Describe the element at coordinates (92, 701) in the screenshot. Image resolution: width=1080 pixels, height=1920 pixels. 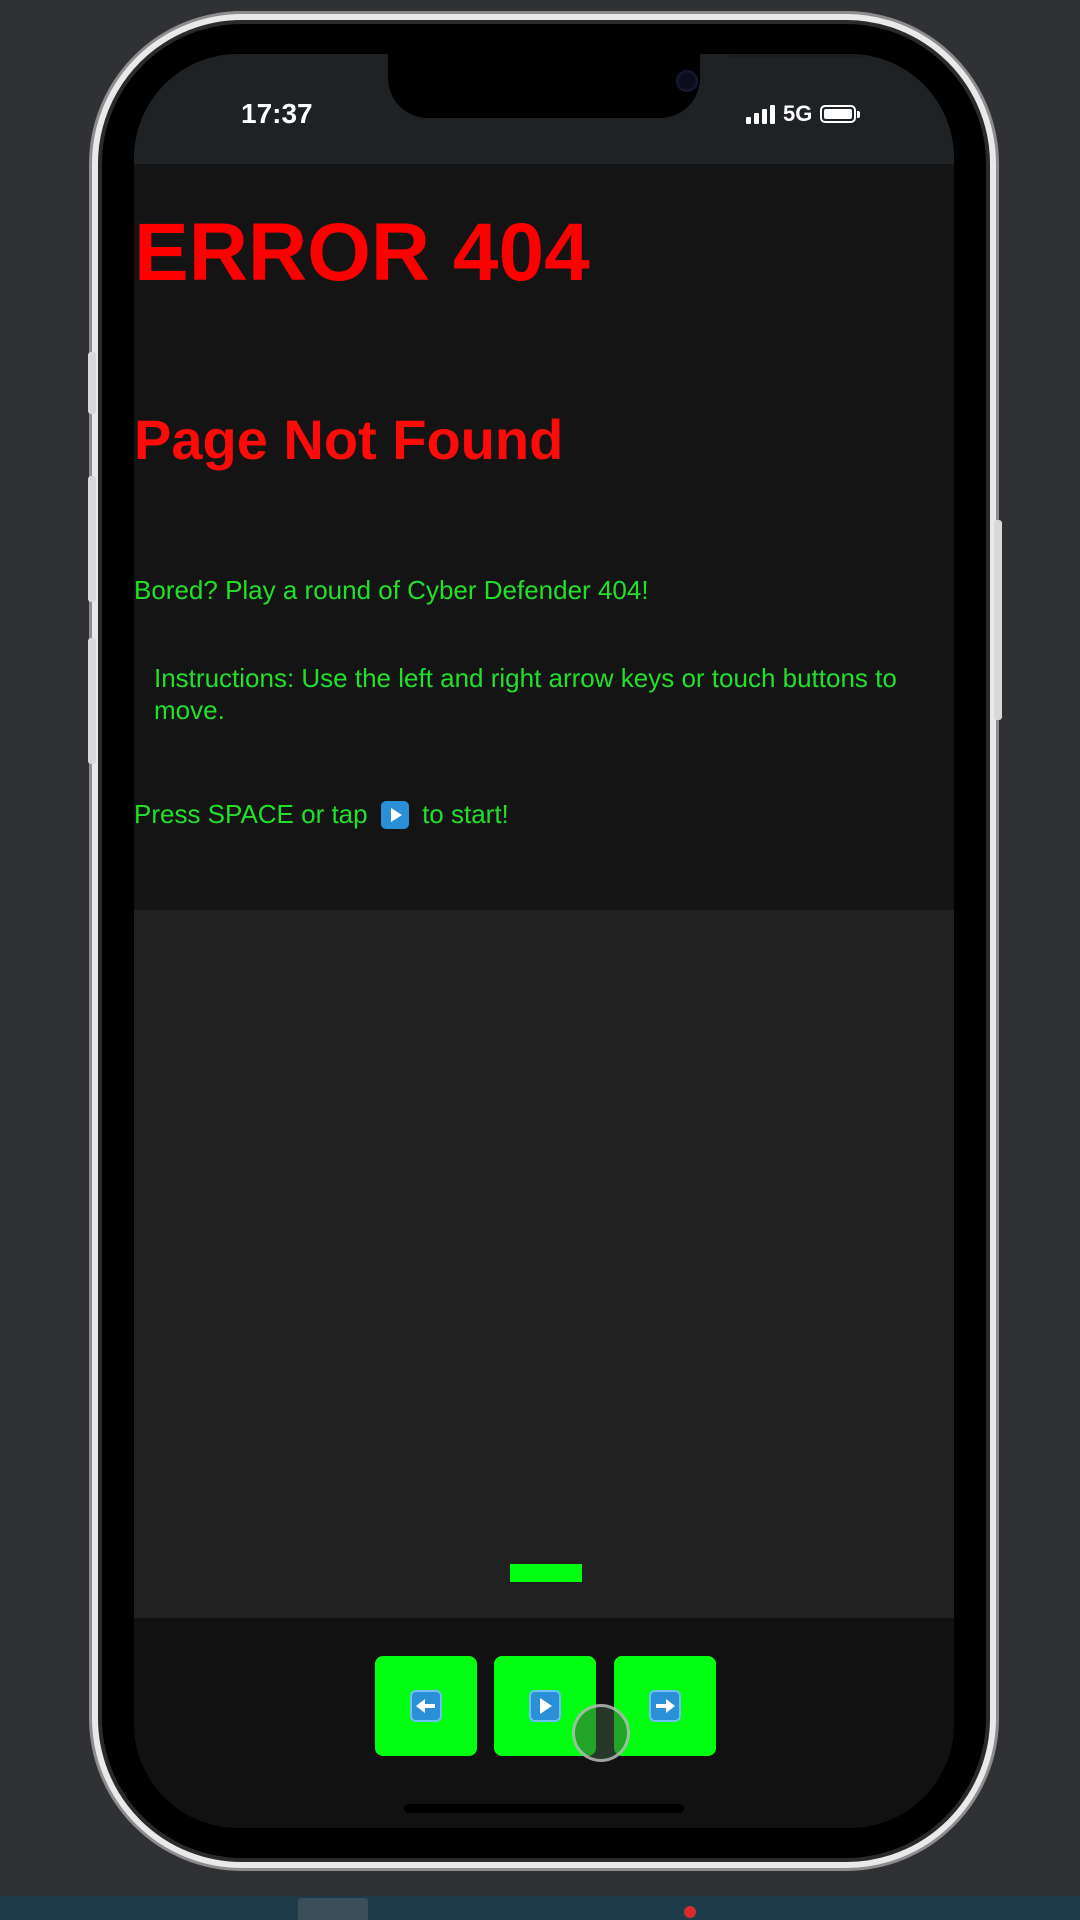
I see `phone-volume-down-button` at that location.